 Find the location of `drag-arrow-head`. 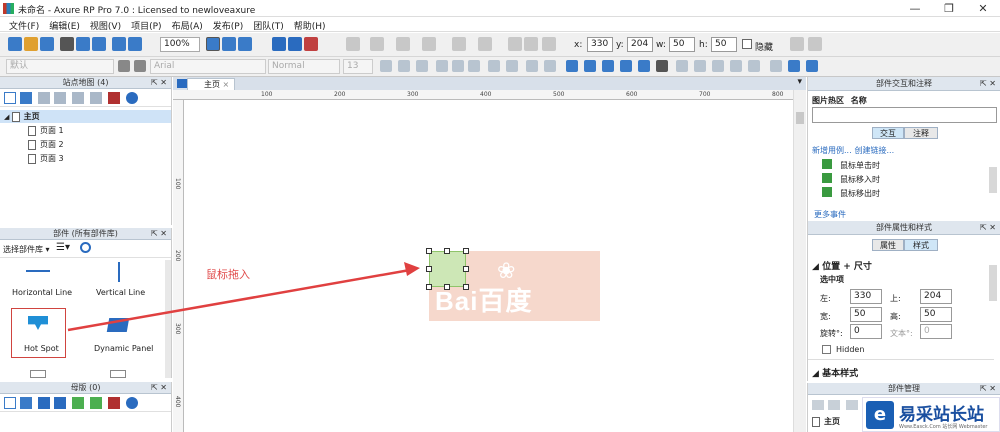

drag-arrow-head is located at coordinates (412, 269).